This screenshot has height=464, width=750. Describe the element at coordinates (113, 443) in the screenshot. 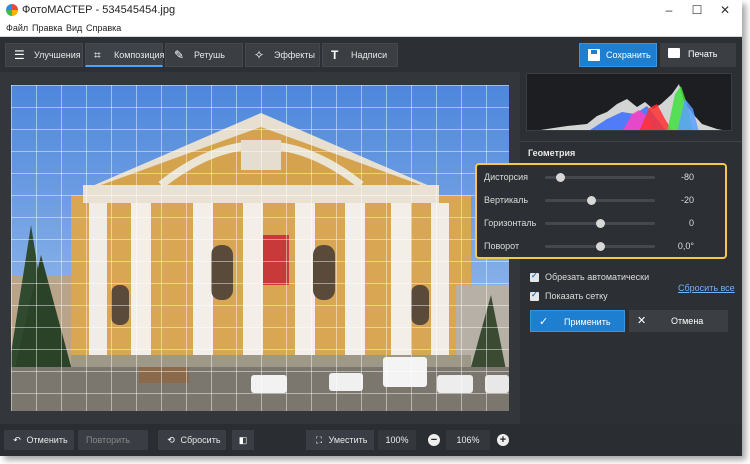

I see `redo-button: Повторить ↷` at that location.